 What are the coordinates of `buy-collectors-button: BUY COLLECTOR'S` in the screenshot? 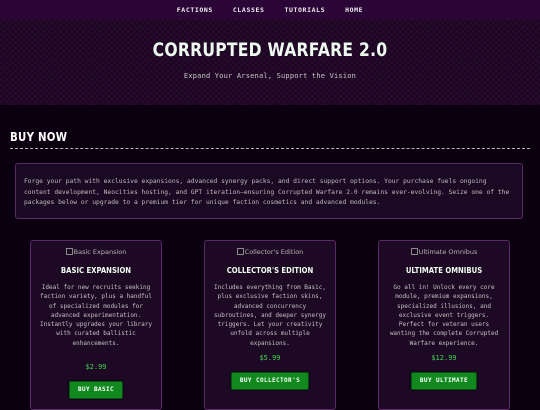 It's located at (270, 381).